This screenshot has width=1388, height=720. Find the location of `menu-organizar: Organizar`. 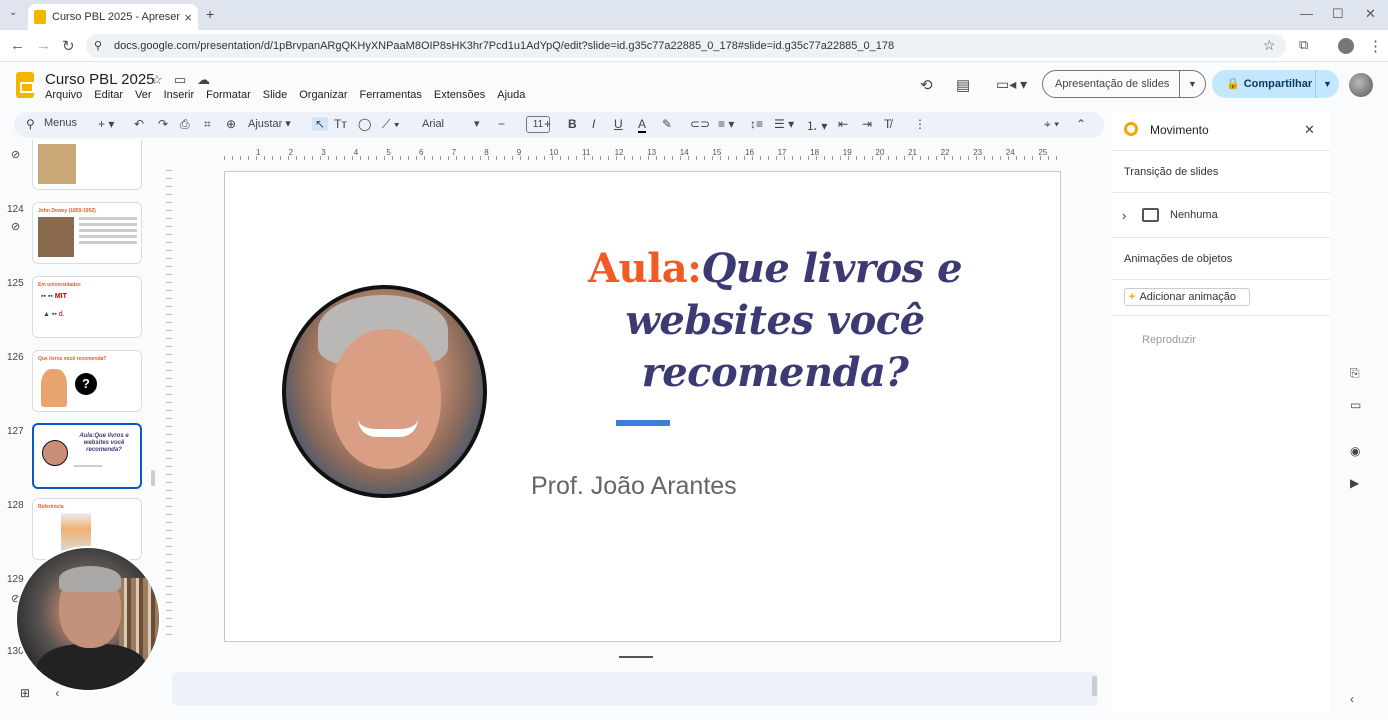

menu-organizar: Organizar is located at coordinates (323, 95).